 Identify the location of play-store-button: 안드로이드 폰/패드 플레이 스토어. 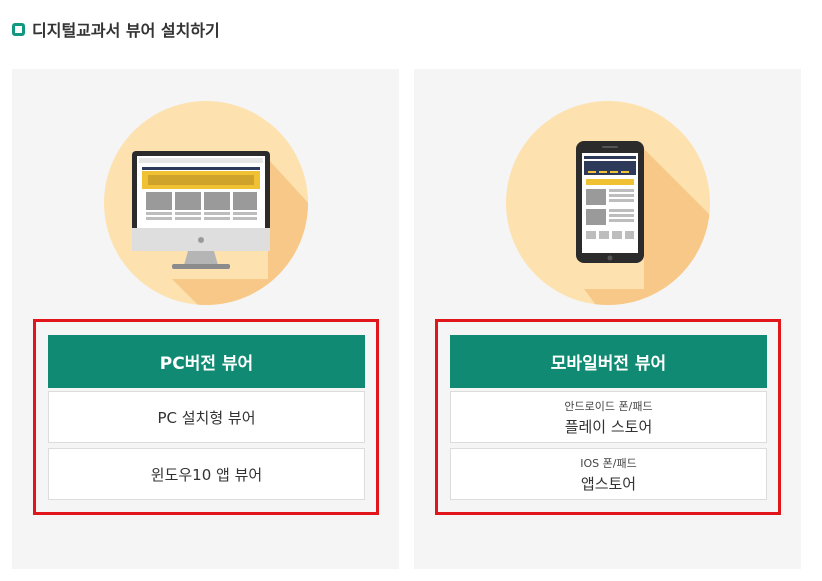
(608, 417).